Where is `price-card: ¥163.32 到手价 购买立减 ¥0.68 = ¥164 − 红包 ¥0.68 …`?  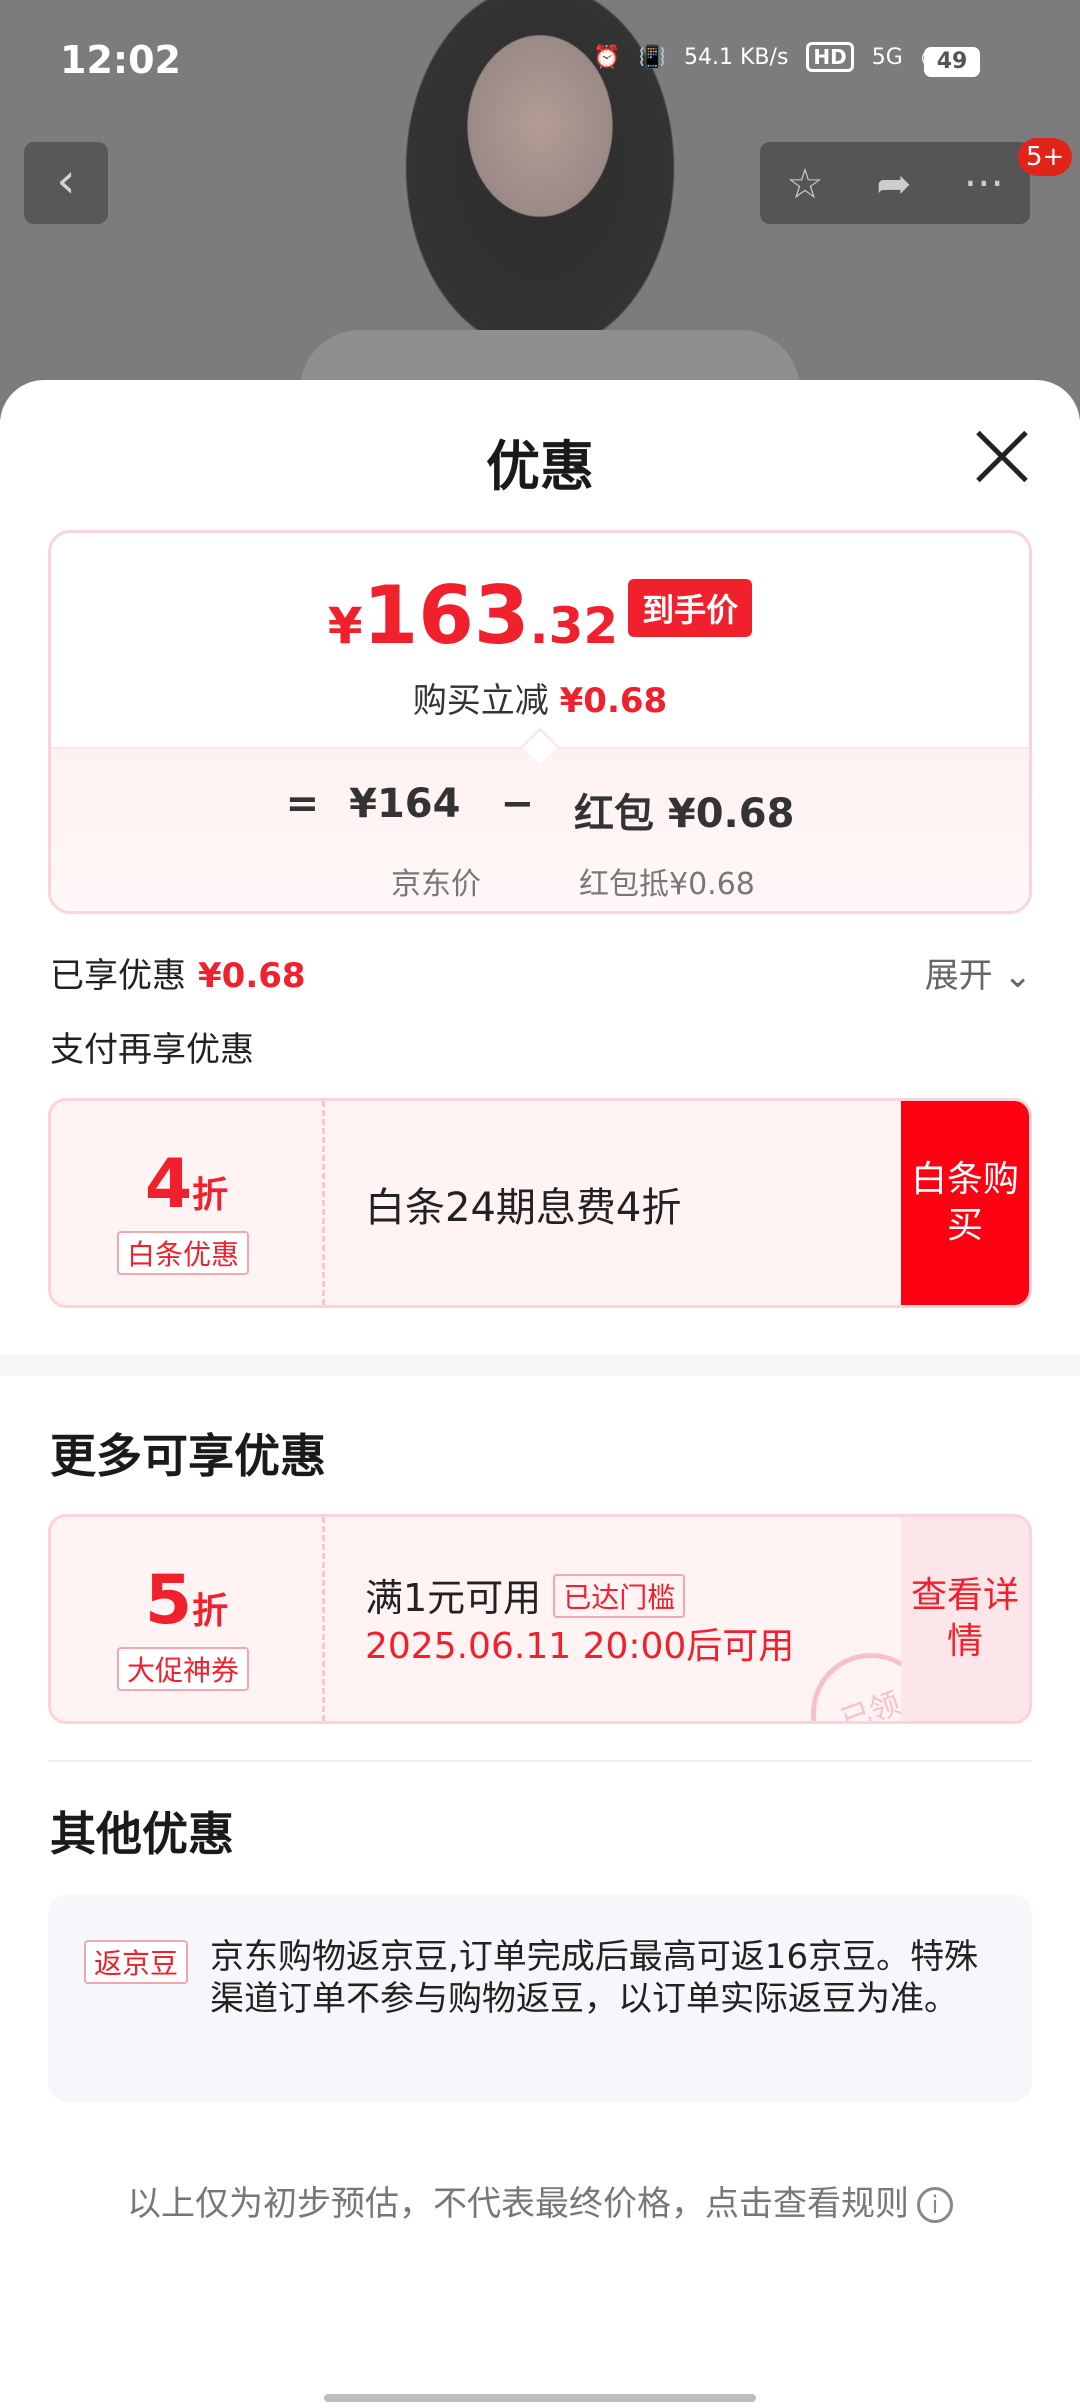 price-card: ¥163.32 到手价 购买立减 ¥0.68 = ¥164 − 红包 ¥0.68 … is located at coordinates (540, 722).